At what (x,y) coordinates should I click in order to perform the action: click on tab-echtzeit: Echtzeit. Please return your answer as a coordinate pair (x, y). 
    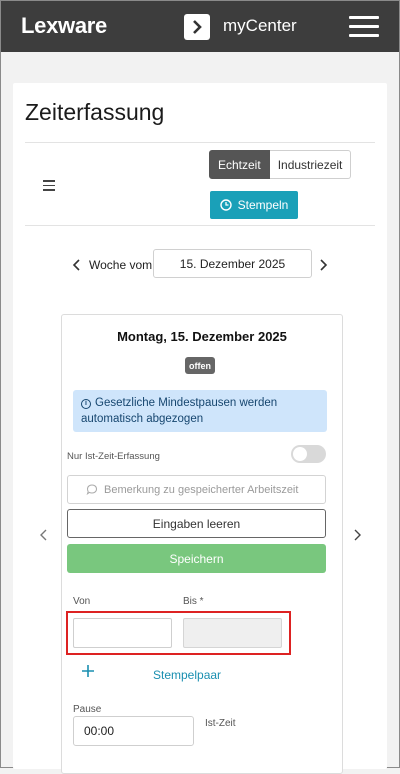
    Looking at the image, I should click on (239, 164).